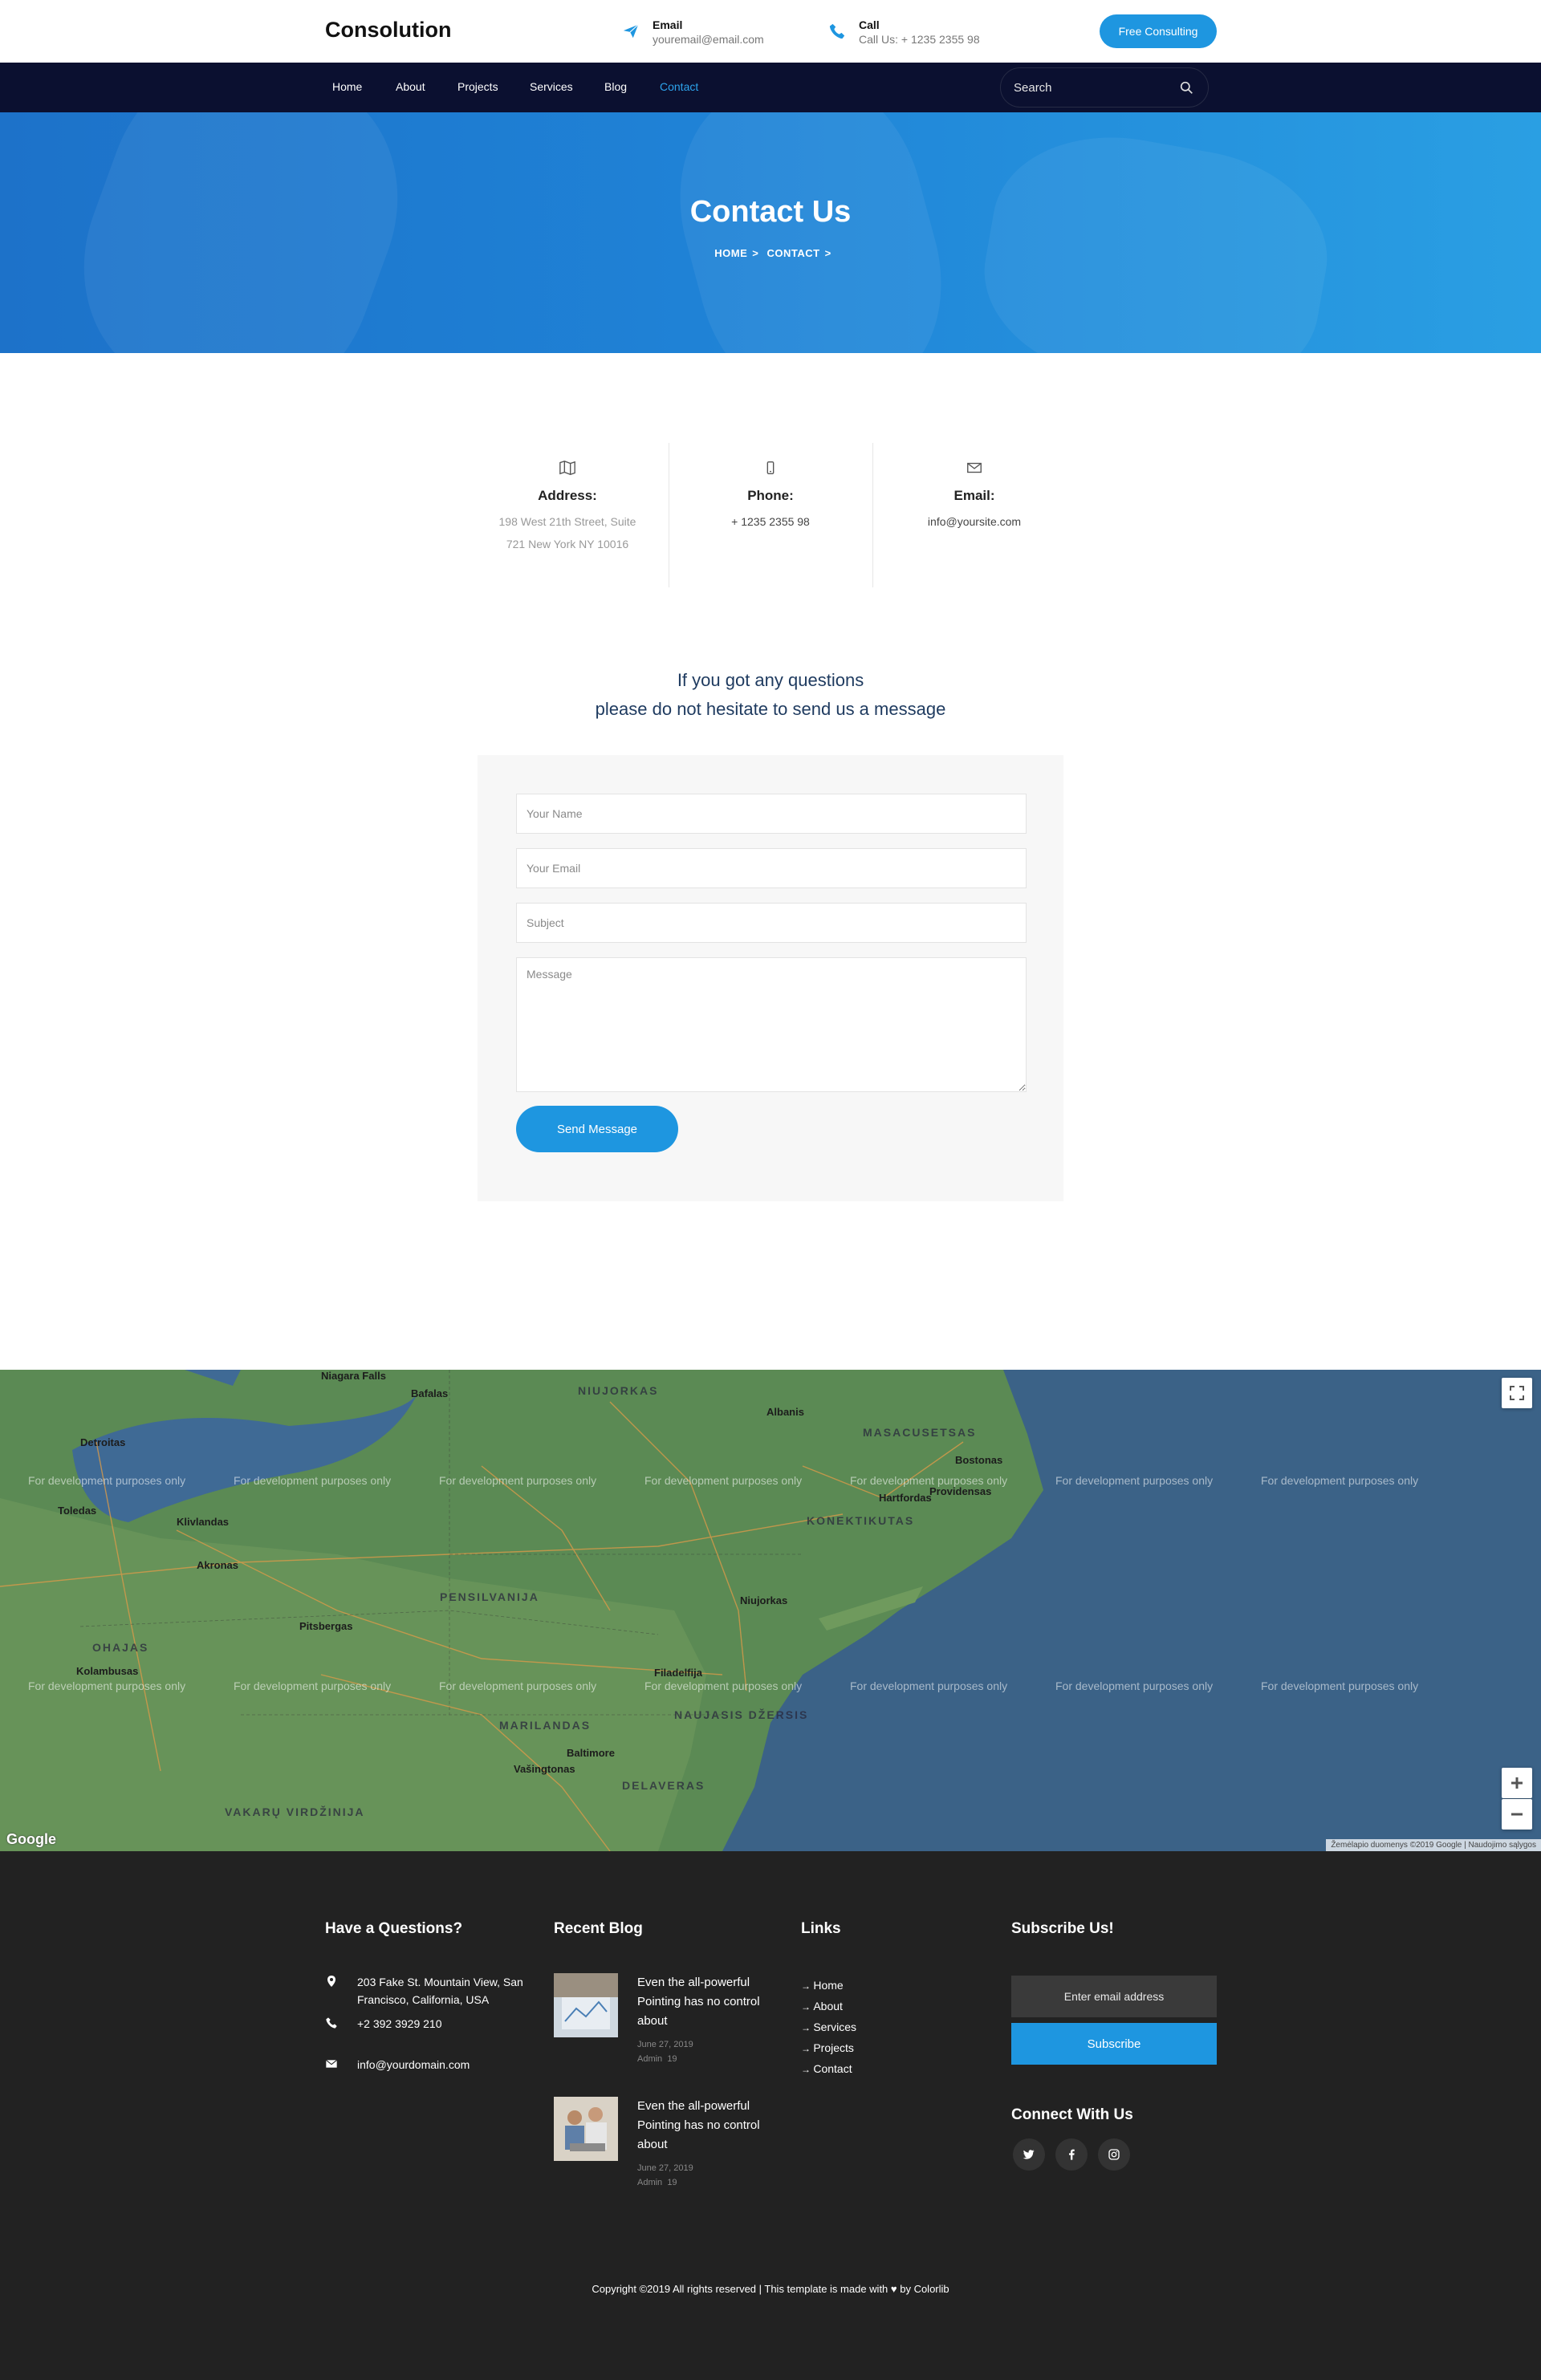 The width and height of the screenshot is (1541, 2380). I want to click on contact-form: Send Message, so click(770, 978).